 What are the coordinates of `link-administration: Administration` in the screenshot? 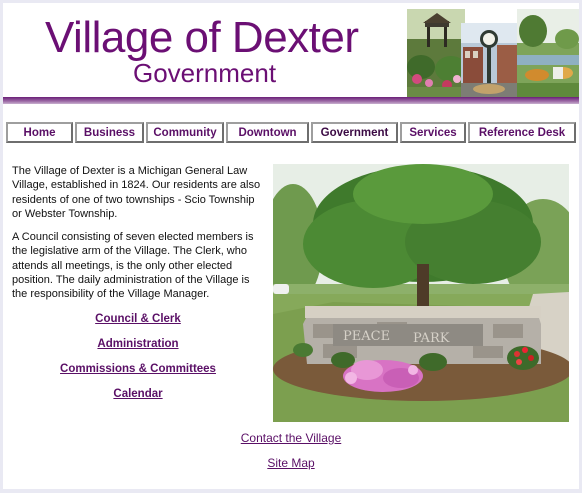 It's located at (138, 349).